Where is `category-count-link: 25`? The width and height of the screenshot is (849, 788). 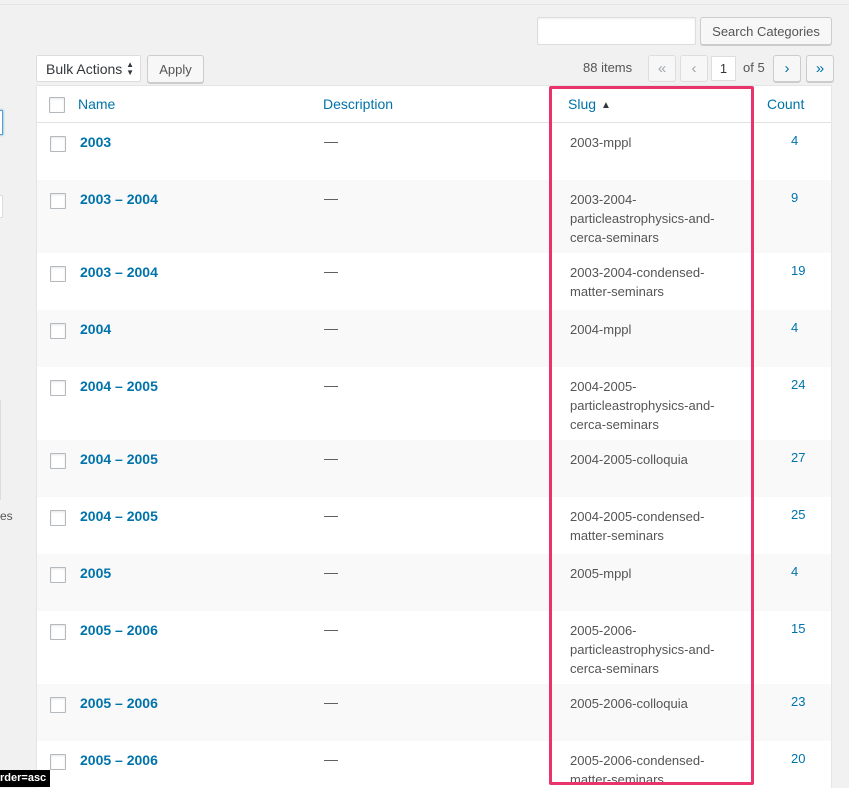 category-count-link: 25 is located at coordinates (798, 514).